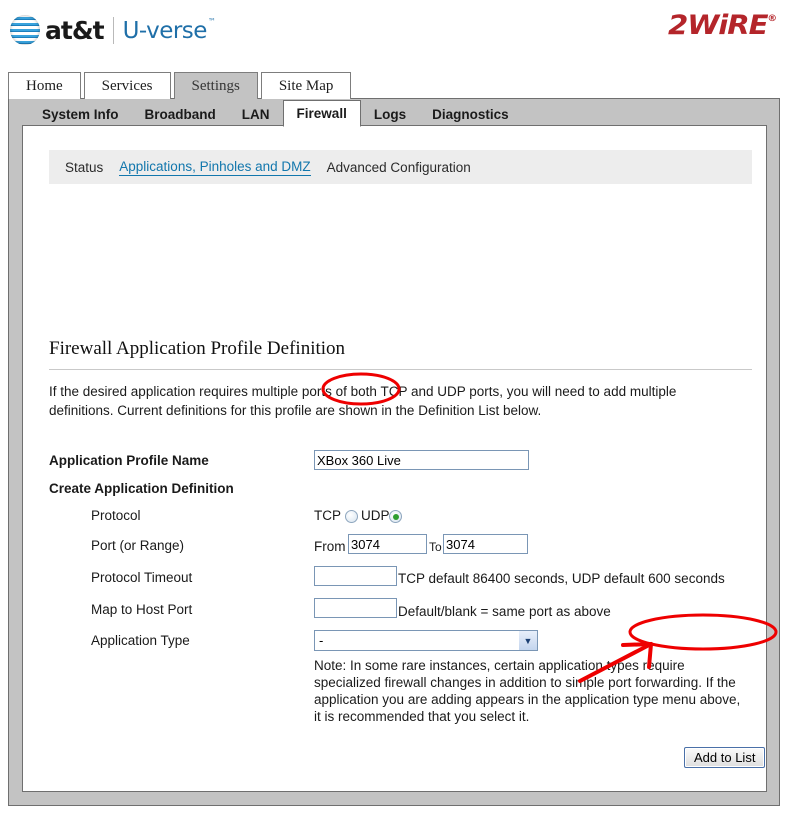 The height and width of the screenshot is (823, 790). Describe the element at coordinates (435, 547) in the screenshot. I see `port-to-label: To` at that location.